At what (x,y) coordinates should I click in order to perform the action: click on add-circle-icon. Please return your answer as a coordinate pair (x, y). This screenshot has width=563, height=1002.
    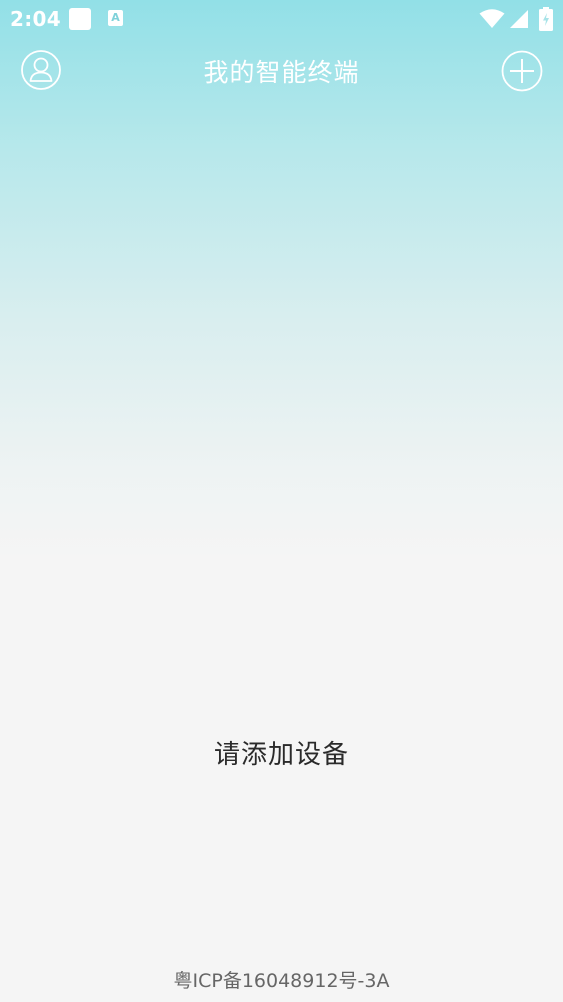
    Looking at the image, I should click on (522, 71).